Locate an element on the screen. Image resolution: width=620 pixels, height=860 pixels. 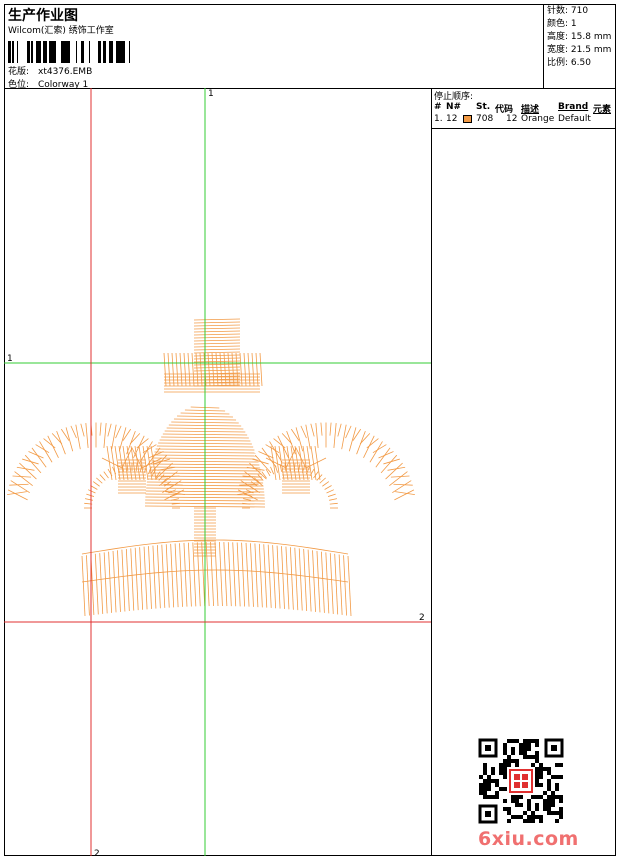
guide-label-h1: 1 is located at coordinates (10, 359).